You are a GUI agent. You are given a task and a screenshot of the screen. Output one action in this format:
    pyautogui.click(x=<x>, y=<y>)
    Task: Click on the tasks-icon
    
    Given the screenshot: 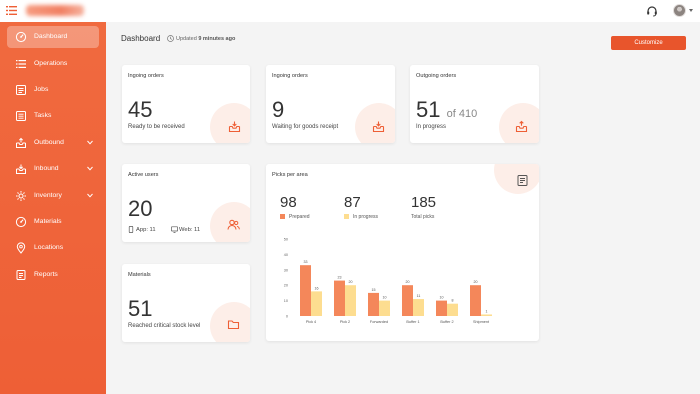 What is the action you would take?
    pyautogui.click(x=21, y=116)
    